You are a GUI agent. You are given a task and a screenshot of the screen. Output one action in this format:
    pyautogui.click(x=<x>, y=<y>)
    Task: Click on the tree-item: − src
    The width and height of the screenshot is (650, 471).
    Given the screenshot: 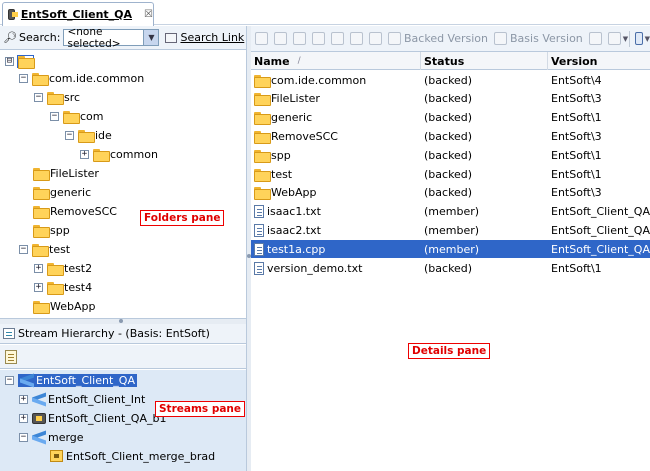 What is the action you would take?
    pyautogui.click(x=57, y=97)
    